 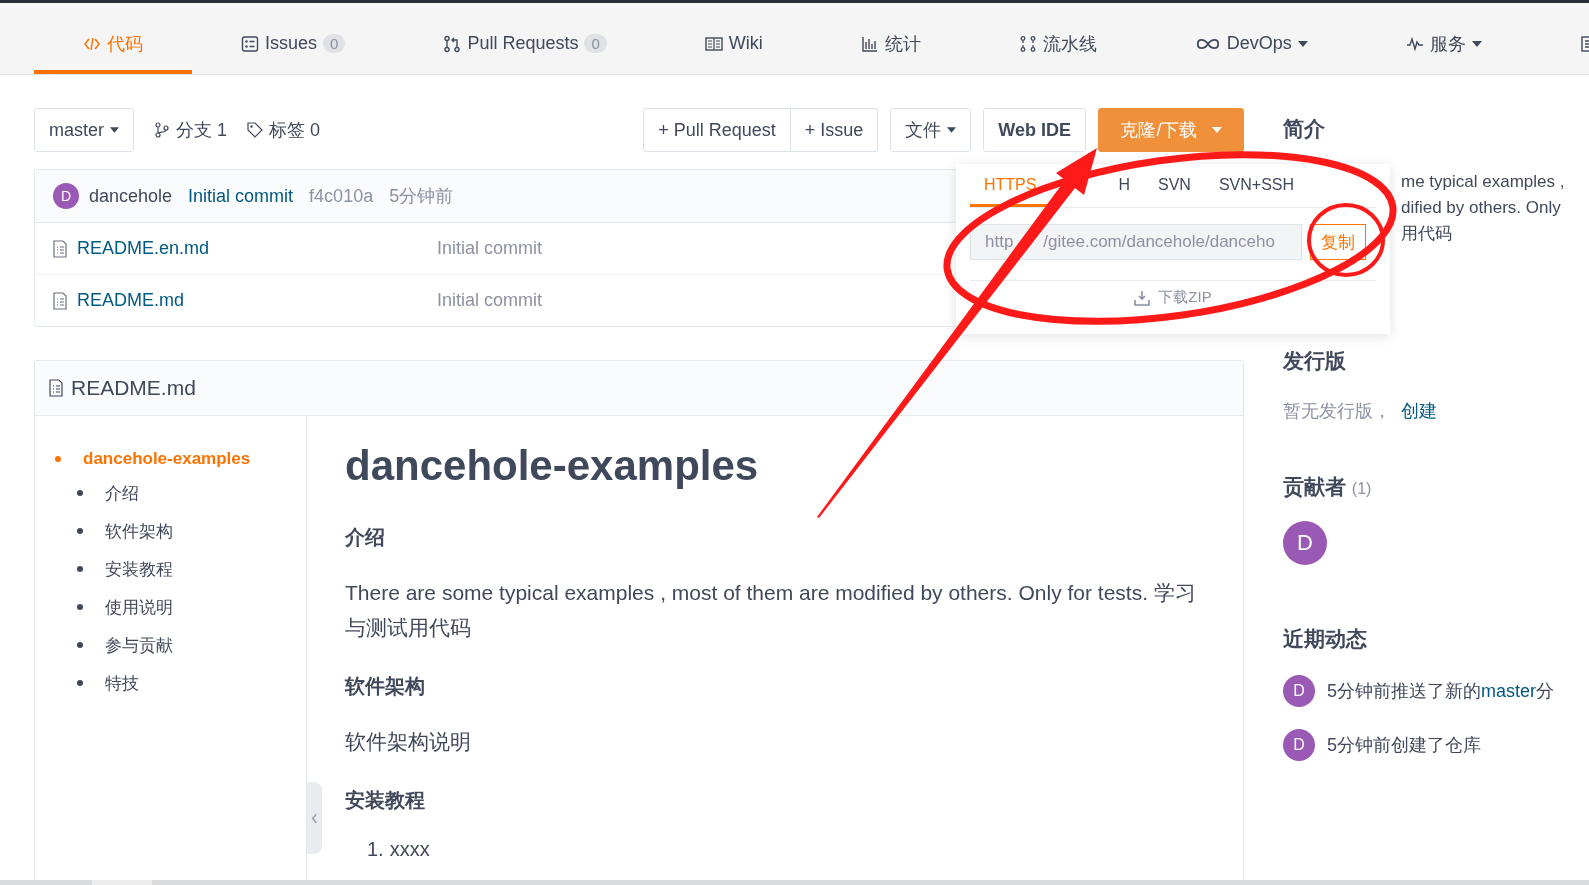 I want to click on list-number: 1., so click(x=375, y=849).